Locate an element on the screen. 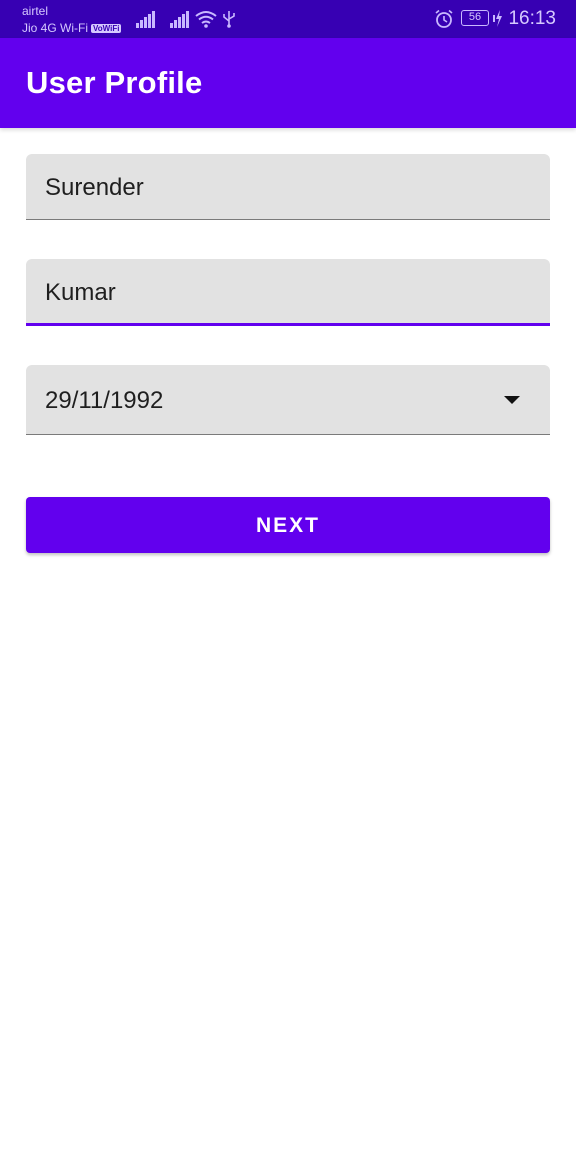 This screenshot has height=1152, width=576. first-name-field: Surender is located at coordinates (288, 187).